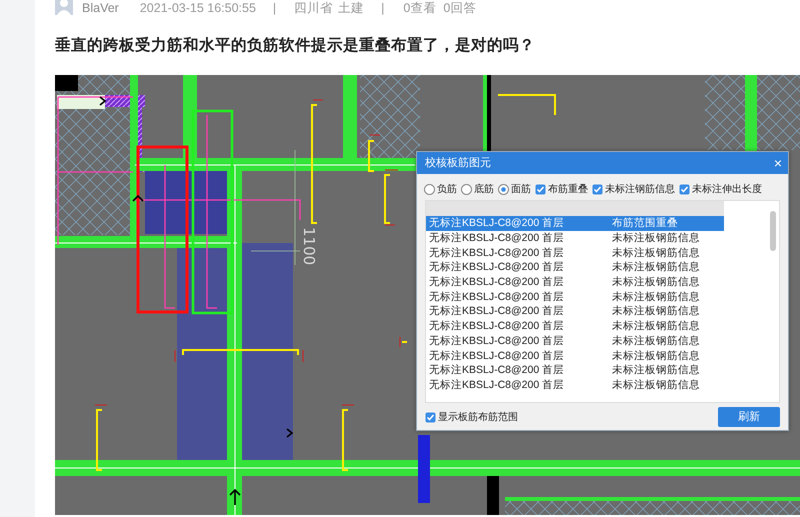 Image resolution: width=800 pixels, height=517 pixels. What do you see at coordinates (458, 163) in the screenshot?
I see `dialog-title: 校核板筋图元` at bounding box center [458, 163].